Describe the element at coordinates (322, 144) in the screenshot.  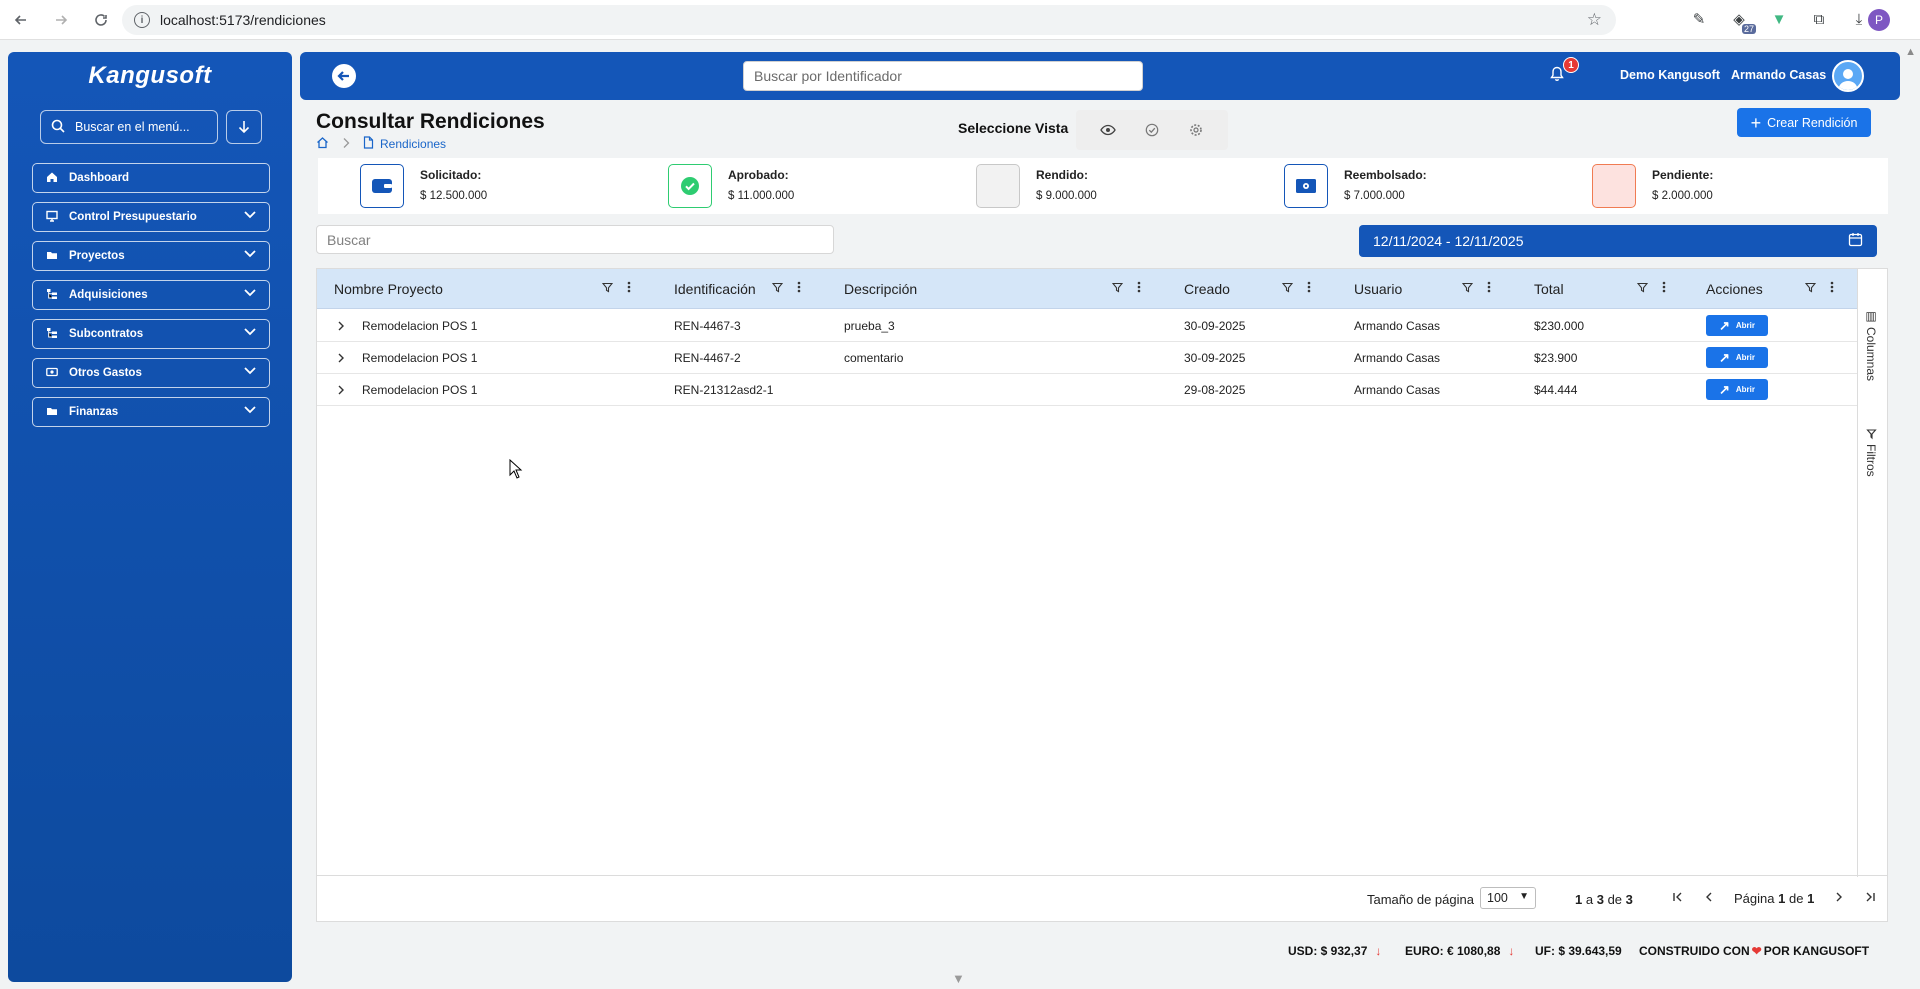
I see `home-icon` at that location.